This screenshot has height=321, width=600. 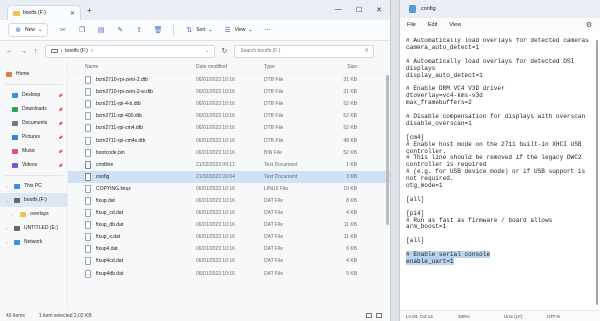 What do you see at coordinates (229, 249) in the screenshot?
I see `file-row: fixup4.dat 06/01/2023 10:16 DAT File 6 KB` at bounding box center [229, 249].